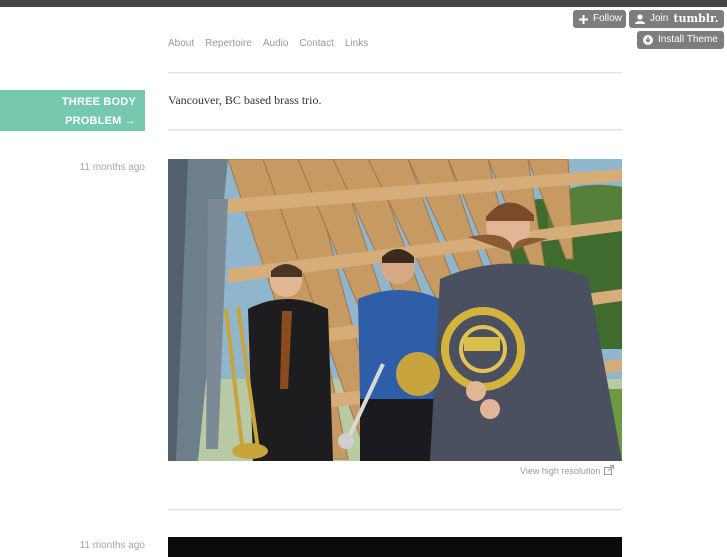 The image size is (727, 557). Describe the element at coordinates (181, 43) in the screenshot. I see `nav-about: About` at that location.